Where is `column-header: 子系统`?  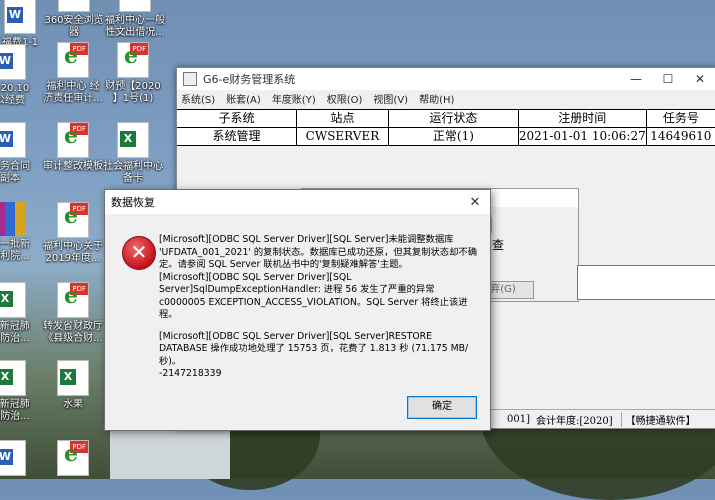
column-header: 子系统 is located at coordinates (237, 118).